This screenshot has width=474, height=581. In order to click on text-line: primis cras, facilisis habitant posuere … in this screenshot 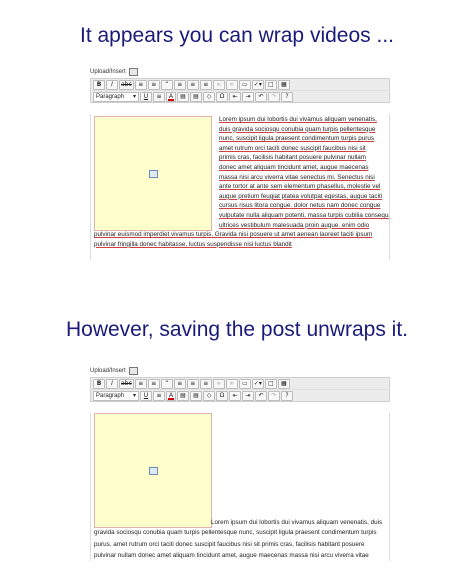, I will do `click(292, 158)`.